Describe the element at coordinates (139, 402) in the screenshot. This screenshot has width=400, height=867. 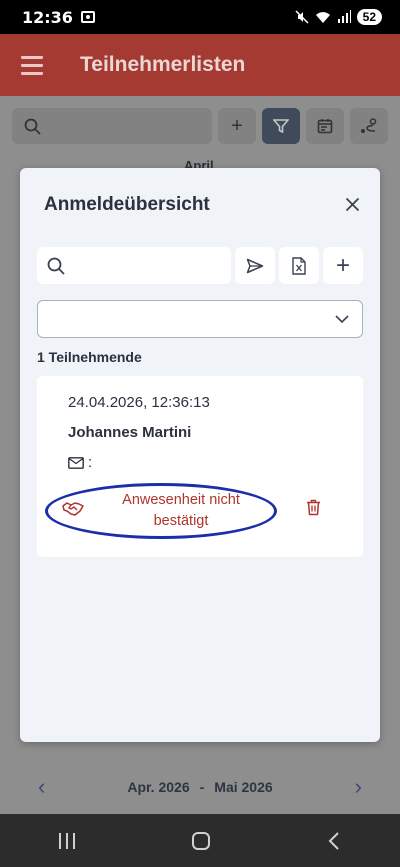
I see `registration-timestamp: 24.04.2026, 12:36:13` at that location.